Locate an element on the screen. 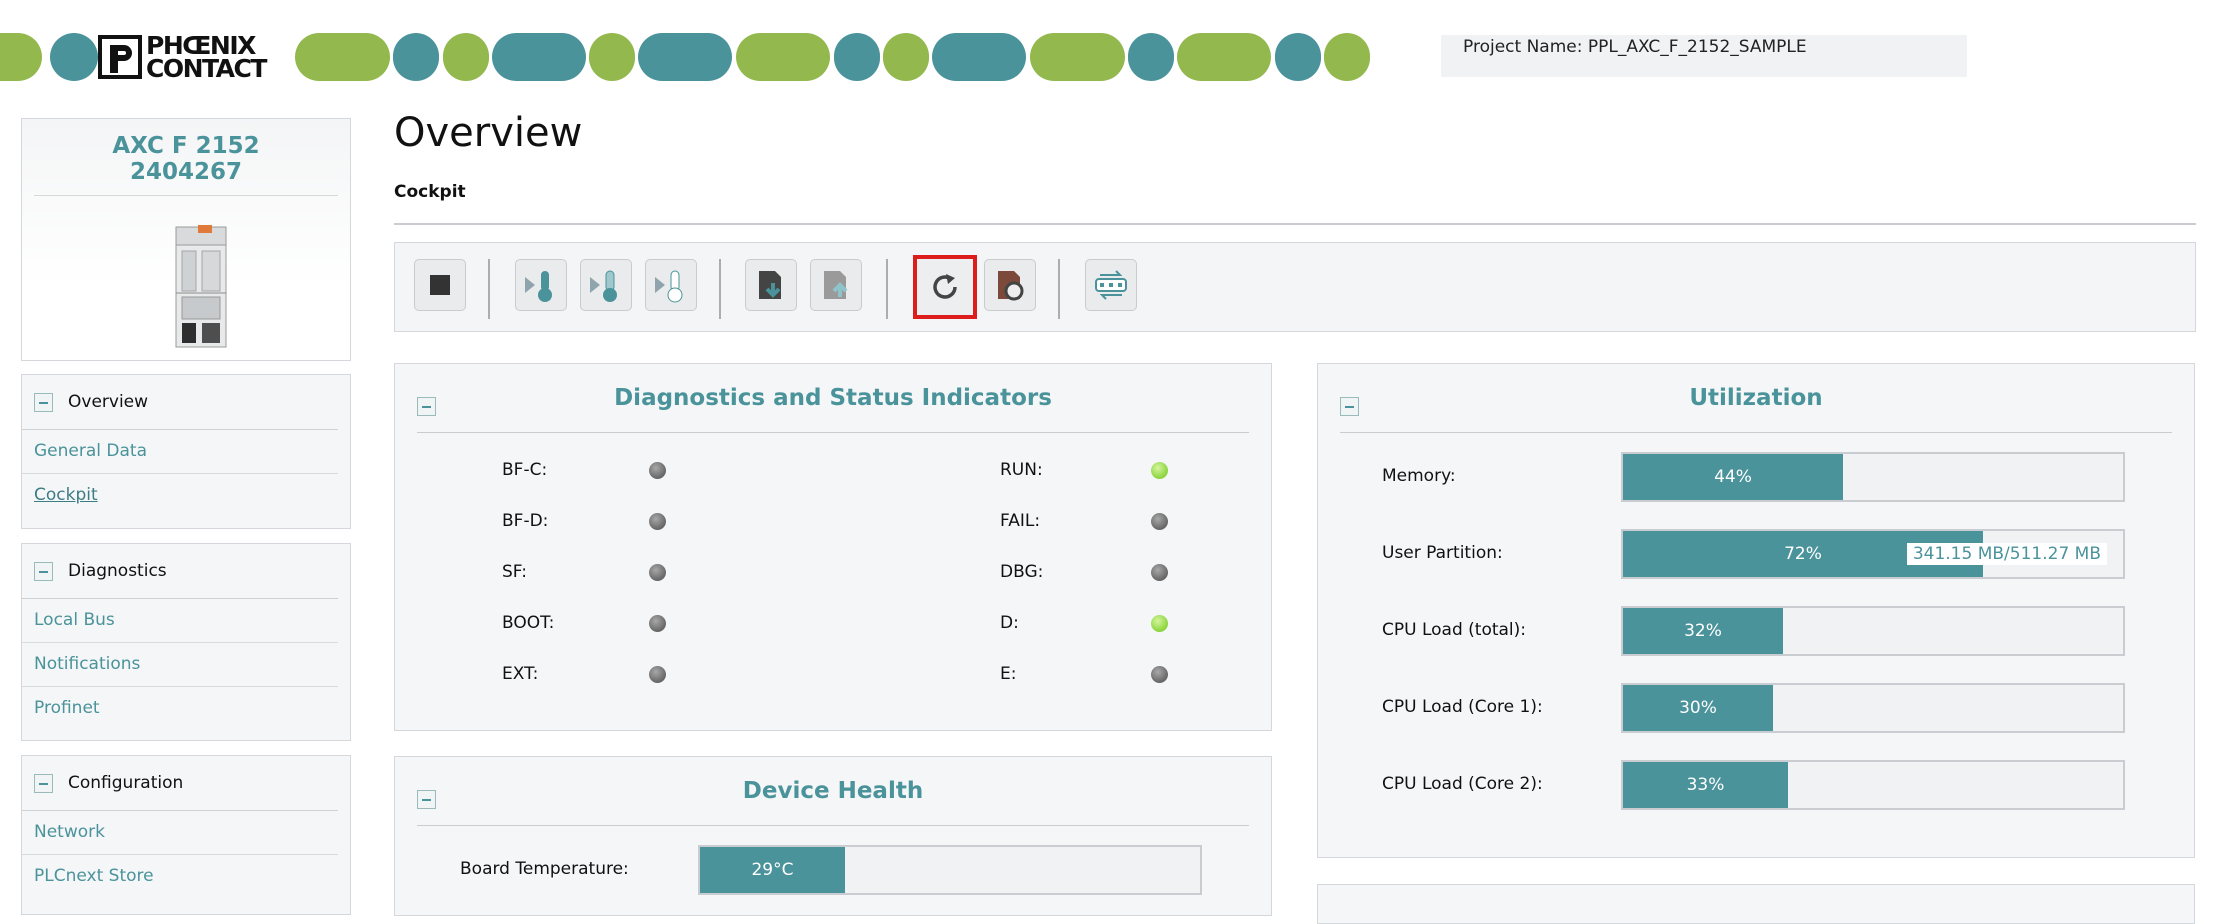  nav-header-configuration: Configuration is located at coordinates (180, 783).